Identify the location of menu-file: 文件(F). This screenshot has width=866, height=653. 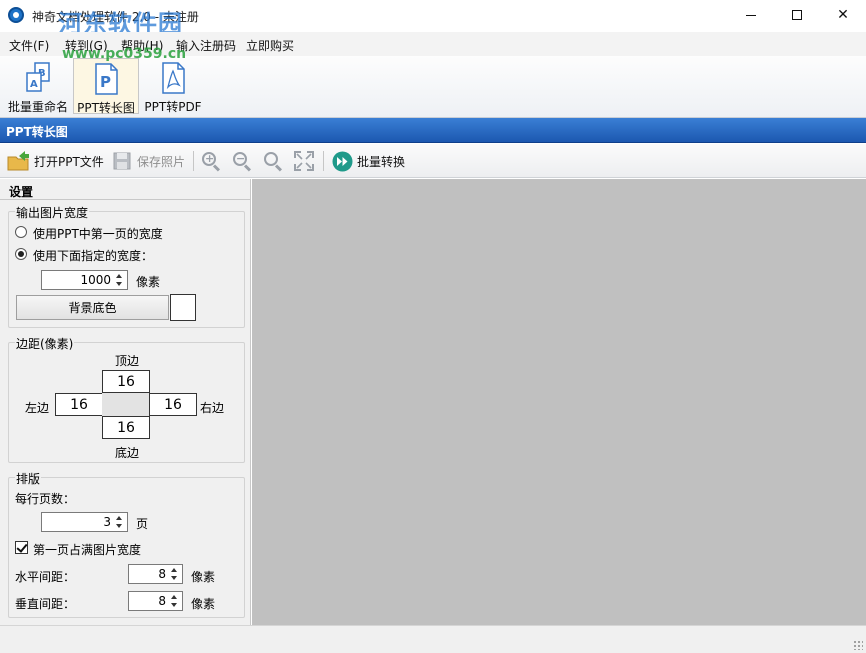
(29, 45).